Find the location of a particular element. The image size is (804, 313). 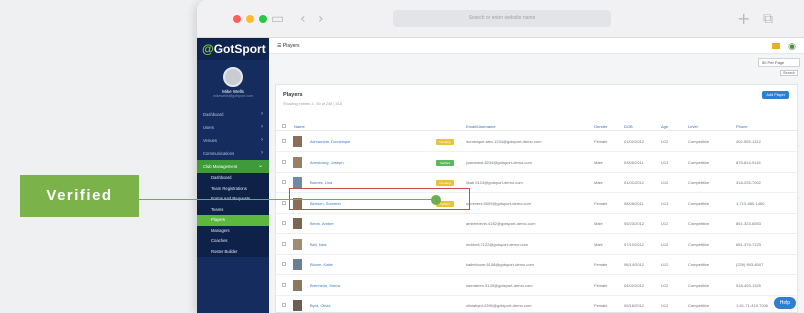

sidebar-subitem-dashboard: Dashboard is located at coordinates (233, 178).